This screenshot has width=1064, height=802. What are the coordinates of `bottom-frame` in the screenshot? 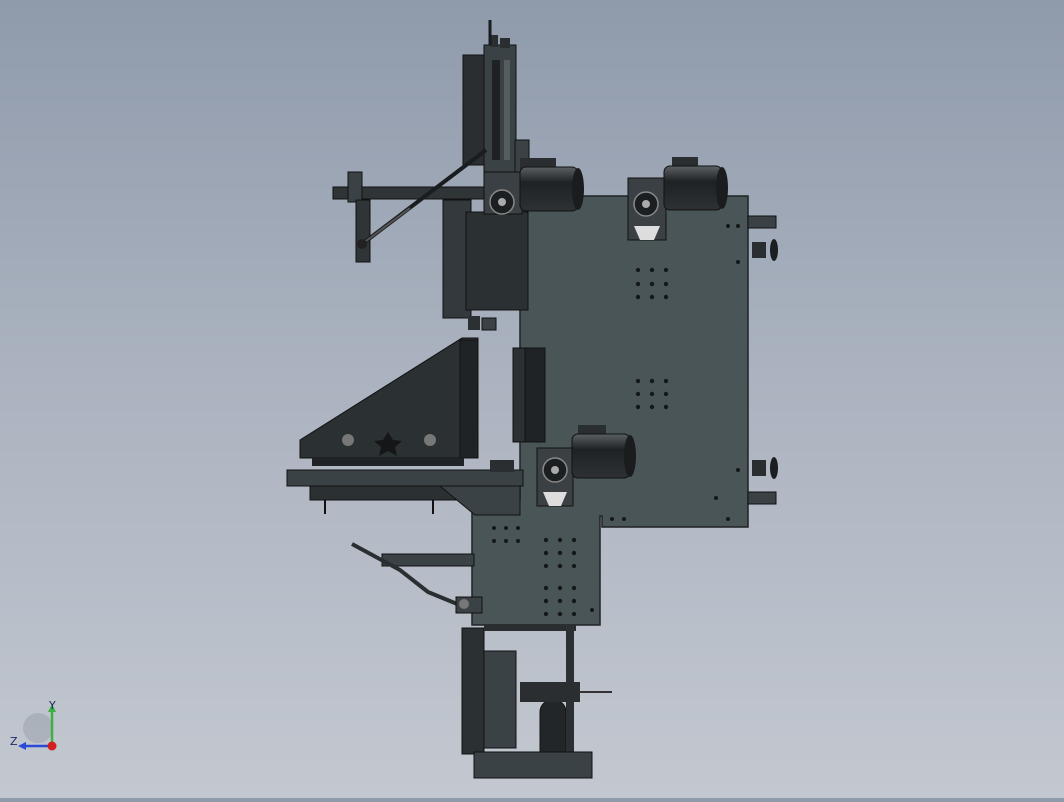 It's located at (536, 702).